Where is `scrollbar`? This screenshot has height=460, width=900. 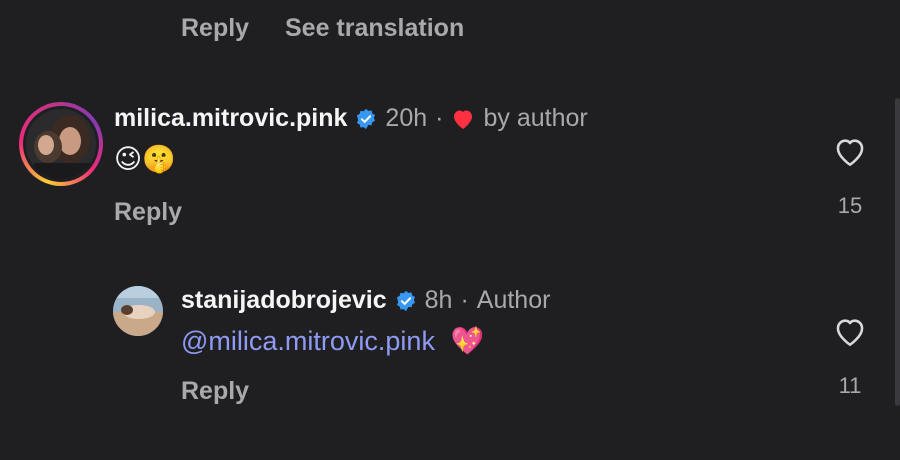
scrollbar is located at coordinates (897, 252).